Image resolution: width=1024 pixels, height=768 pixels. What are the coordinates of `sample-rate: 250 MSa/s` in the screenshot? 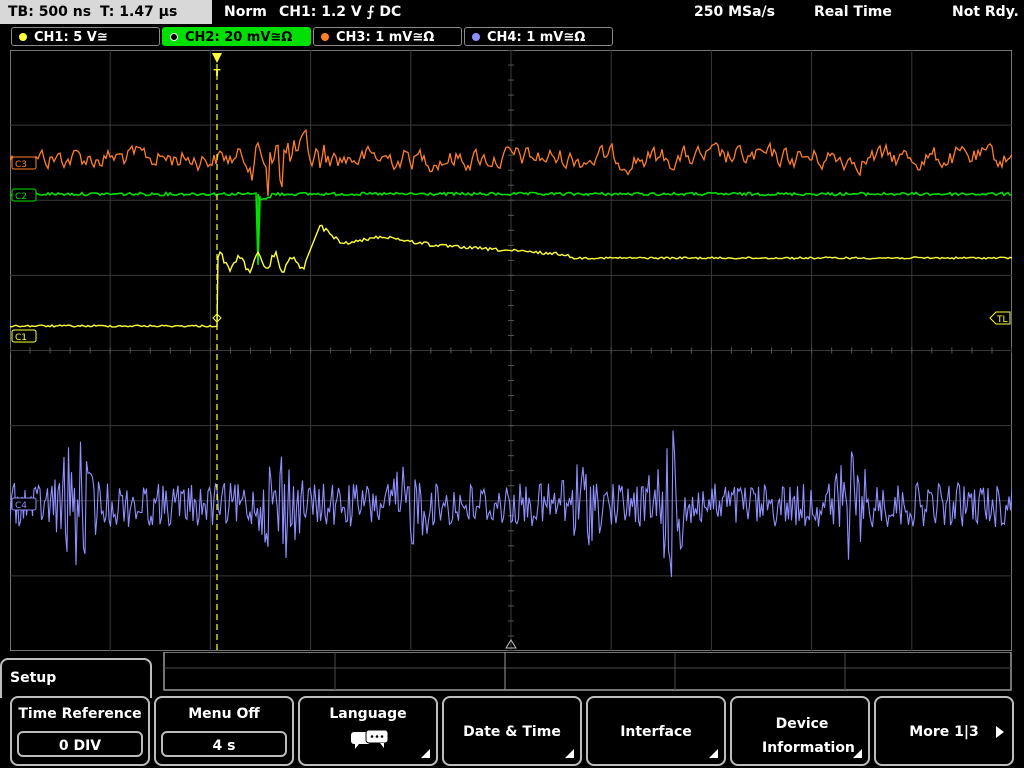 It's located at (735, 12).